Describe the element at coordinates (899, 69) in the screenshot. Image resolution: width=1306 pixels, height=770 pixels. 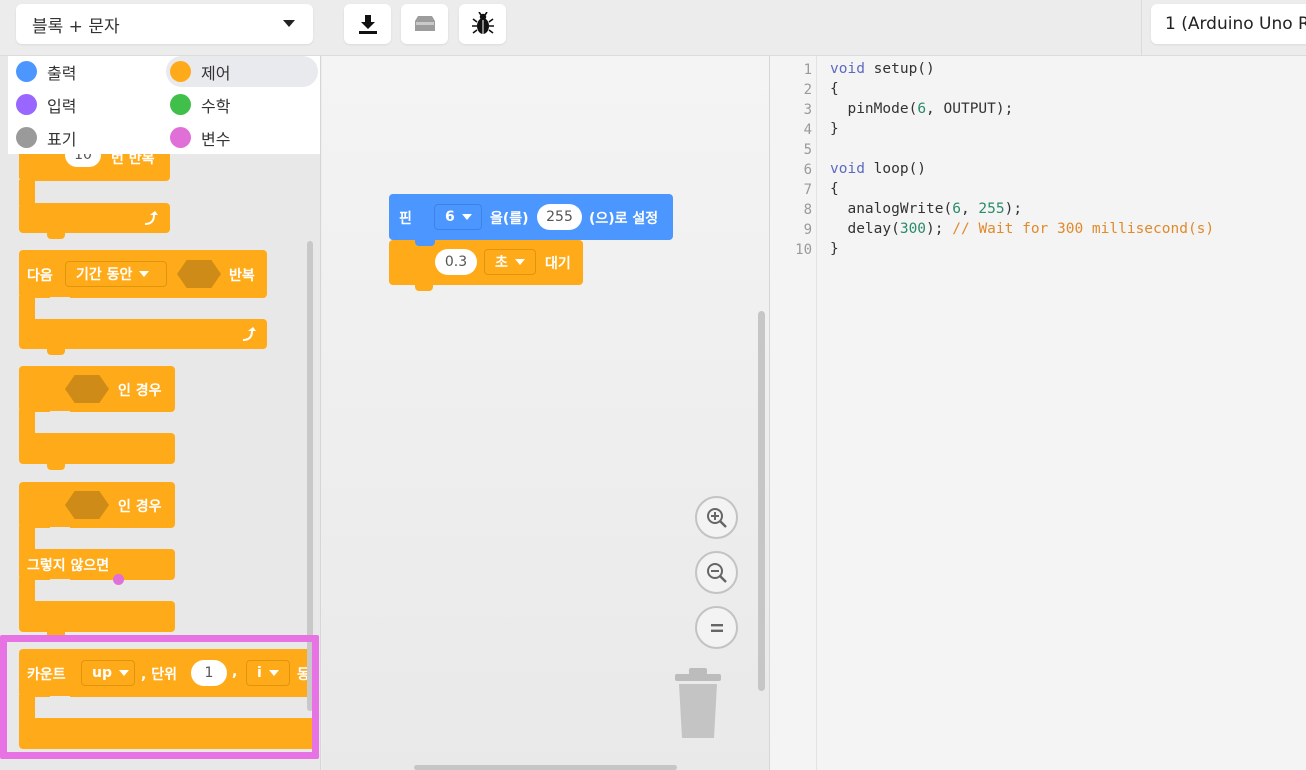
I see `code-text: setup()` at that location.